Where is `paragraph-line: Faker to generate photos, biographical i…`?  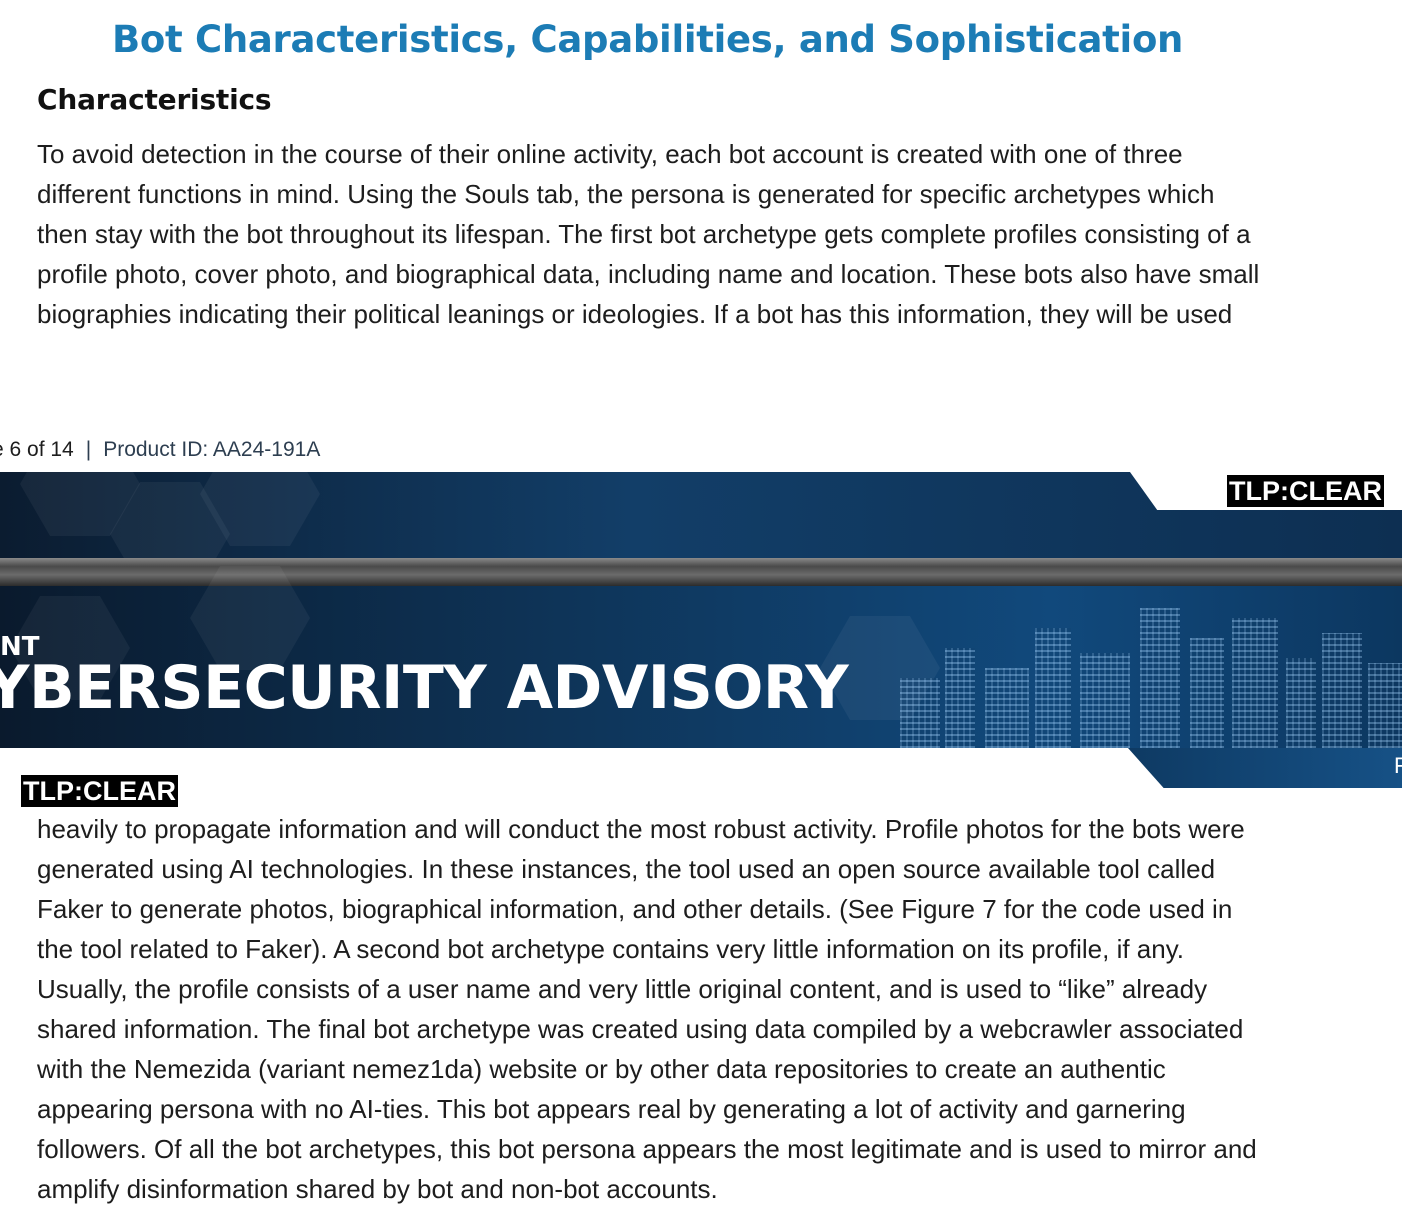 paragraph-line: Faker to generate photos, biographical i… is located at coordinates (635, 909).